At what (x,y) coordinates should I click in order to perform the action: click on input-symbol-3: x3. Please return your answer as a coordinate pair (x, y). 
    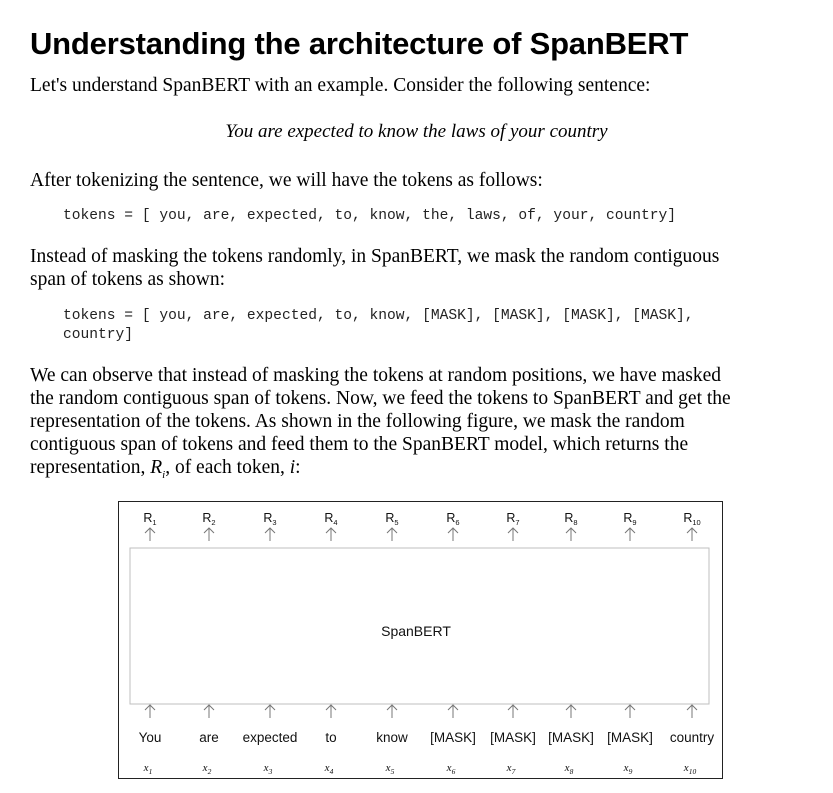
    Looking at the image, I should click on (268, 769).